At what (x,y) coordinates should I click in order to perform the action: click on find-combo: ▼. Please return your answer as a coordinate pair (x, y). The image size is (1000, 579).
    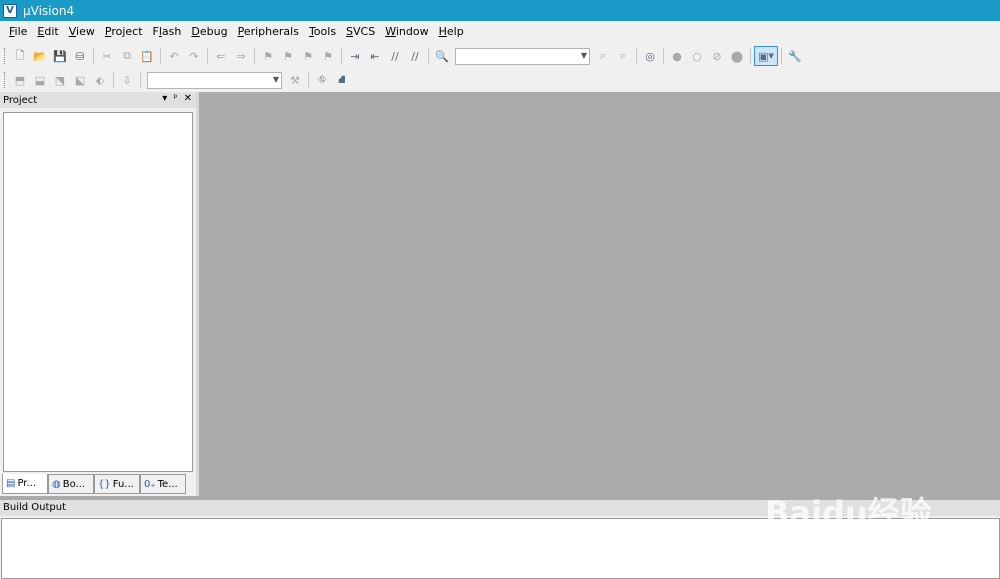
    Looking at the image, I should click on (522, 56).